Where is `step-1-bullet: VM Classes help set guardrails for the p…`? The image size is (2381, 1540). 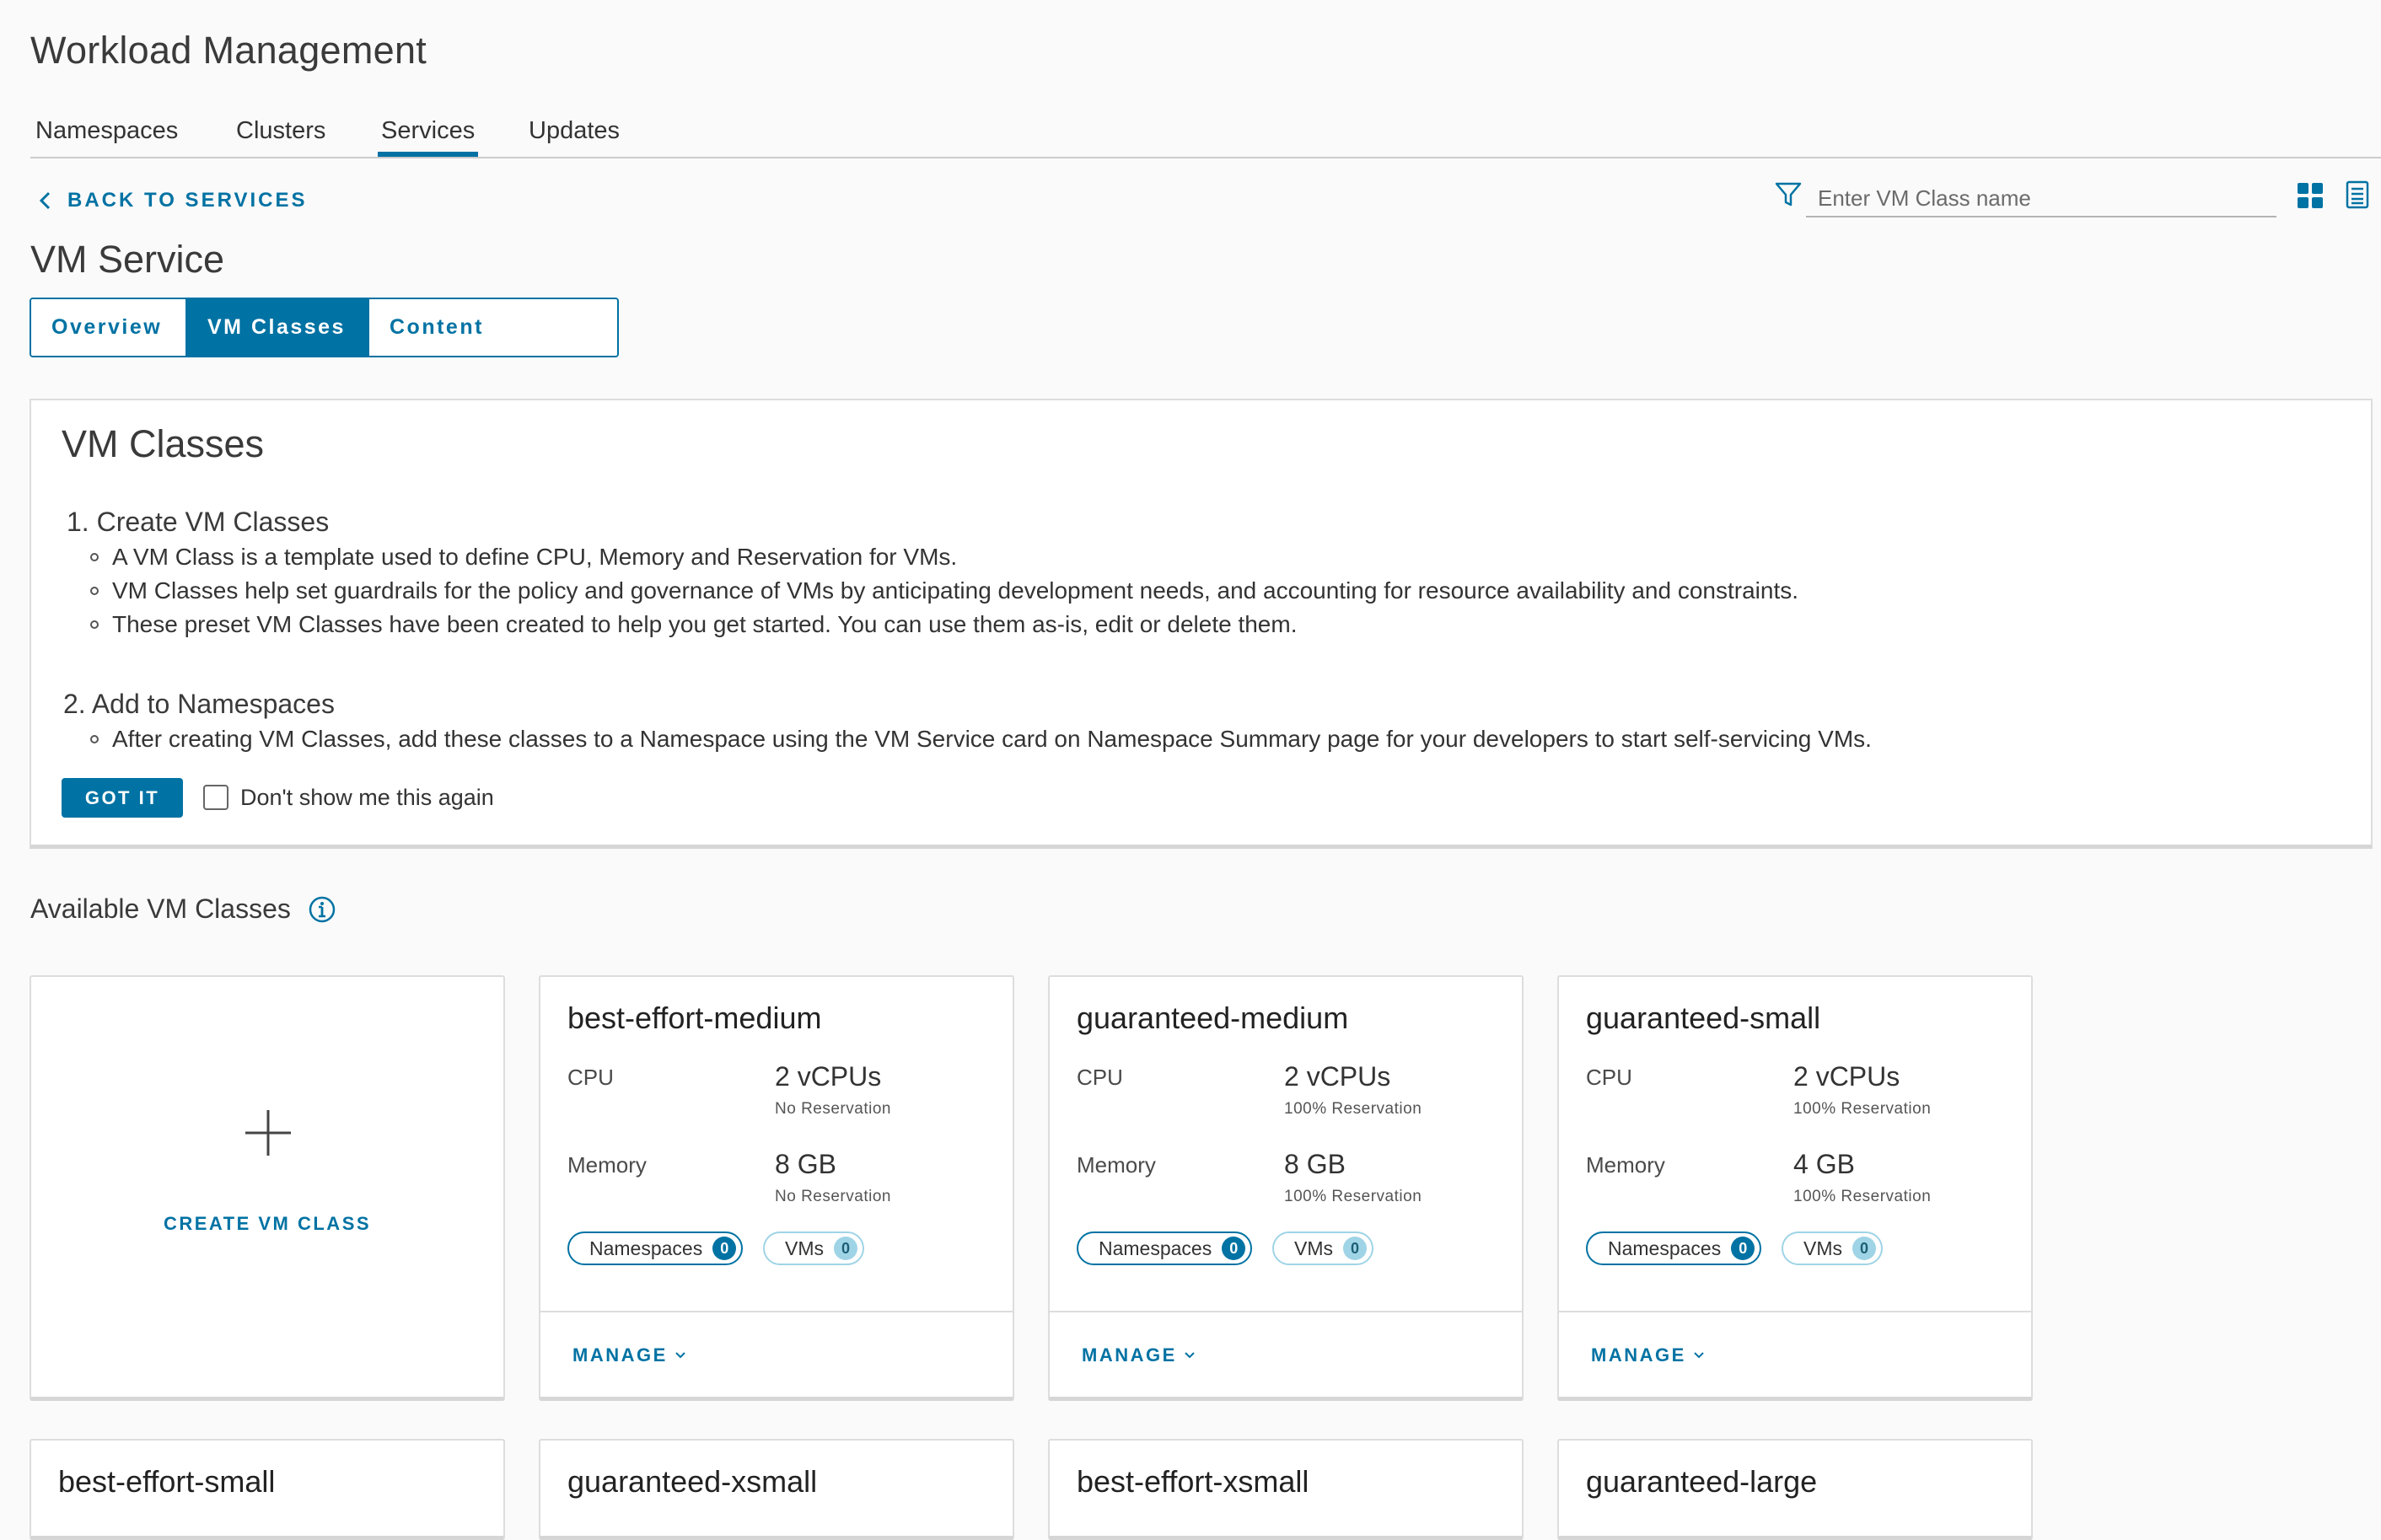
step-1-bullet: VM Classes help set guardrails for the p… is located at coordinates (944, 590).